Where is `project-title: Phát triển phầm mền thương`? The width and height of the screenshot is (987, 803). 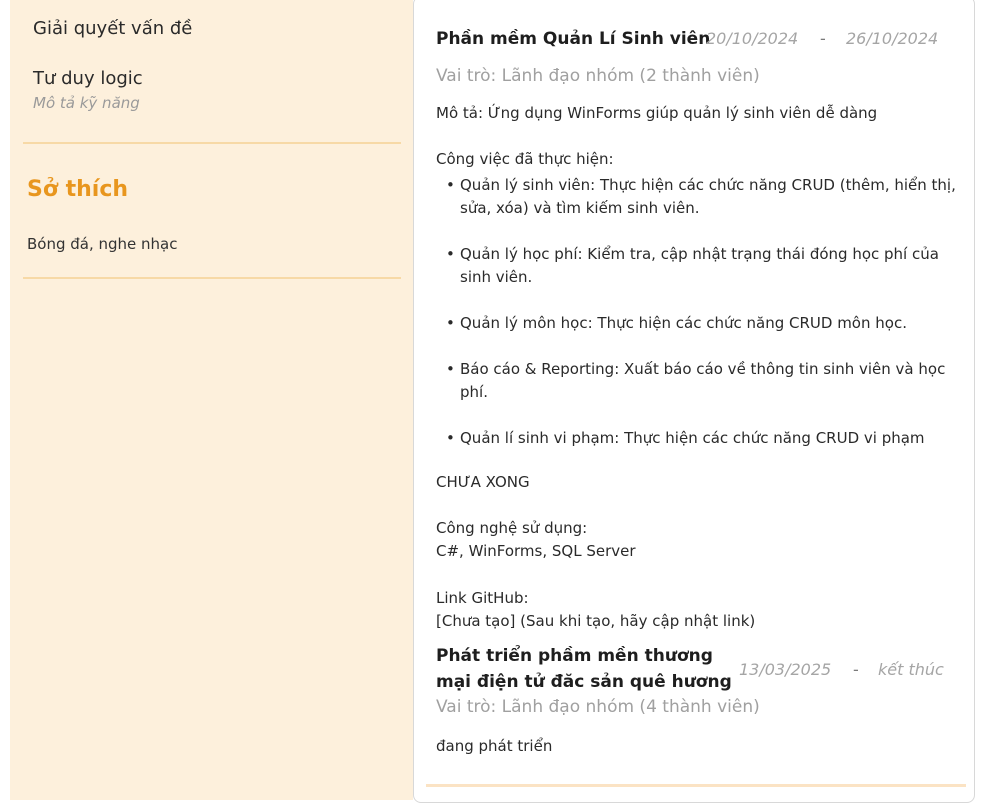 project-title: Phát triển phầm mền thương is located at coordinates (574, 656).